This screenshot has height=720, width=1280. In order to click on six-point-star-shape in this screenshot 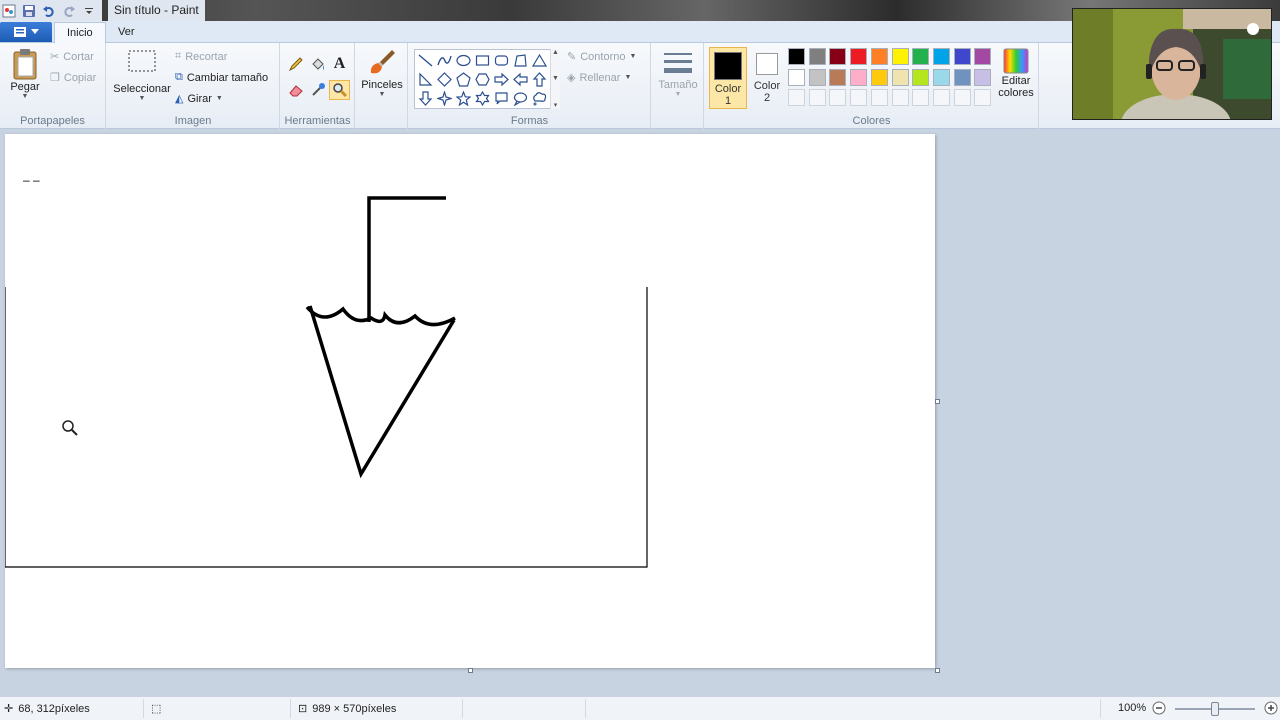, I will do `click(482, 98)`.